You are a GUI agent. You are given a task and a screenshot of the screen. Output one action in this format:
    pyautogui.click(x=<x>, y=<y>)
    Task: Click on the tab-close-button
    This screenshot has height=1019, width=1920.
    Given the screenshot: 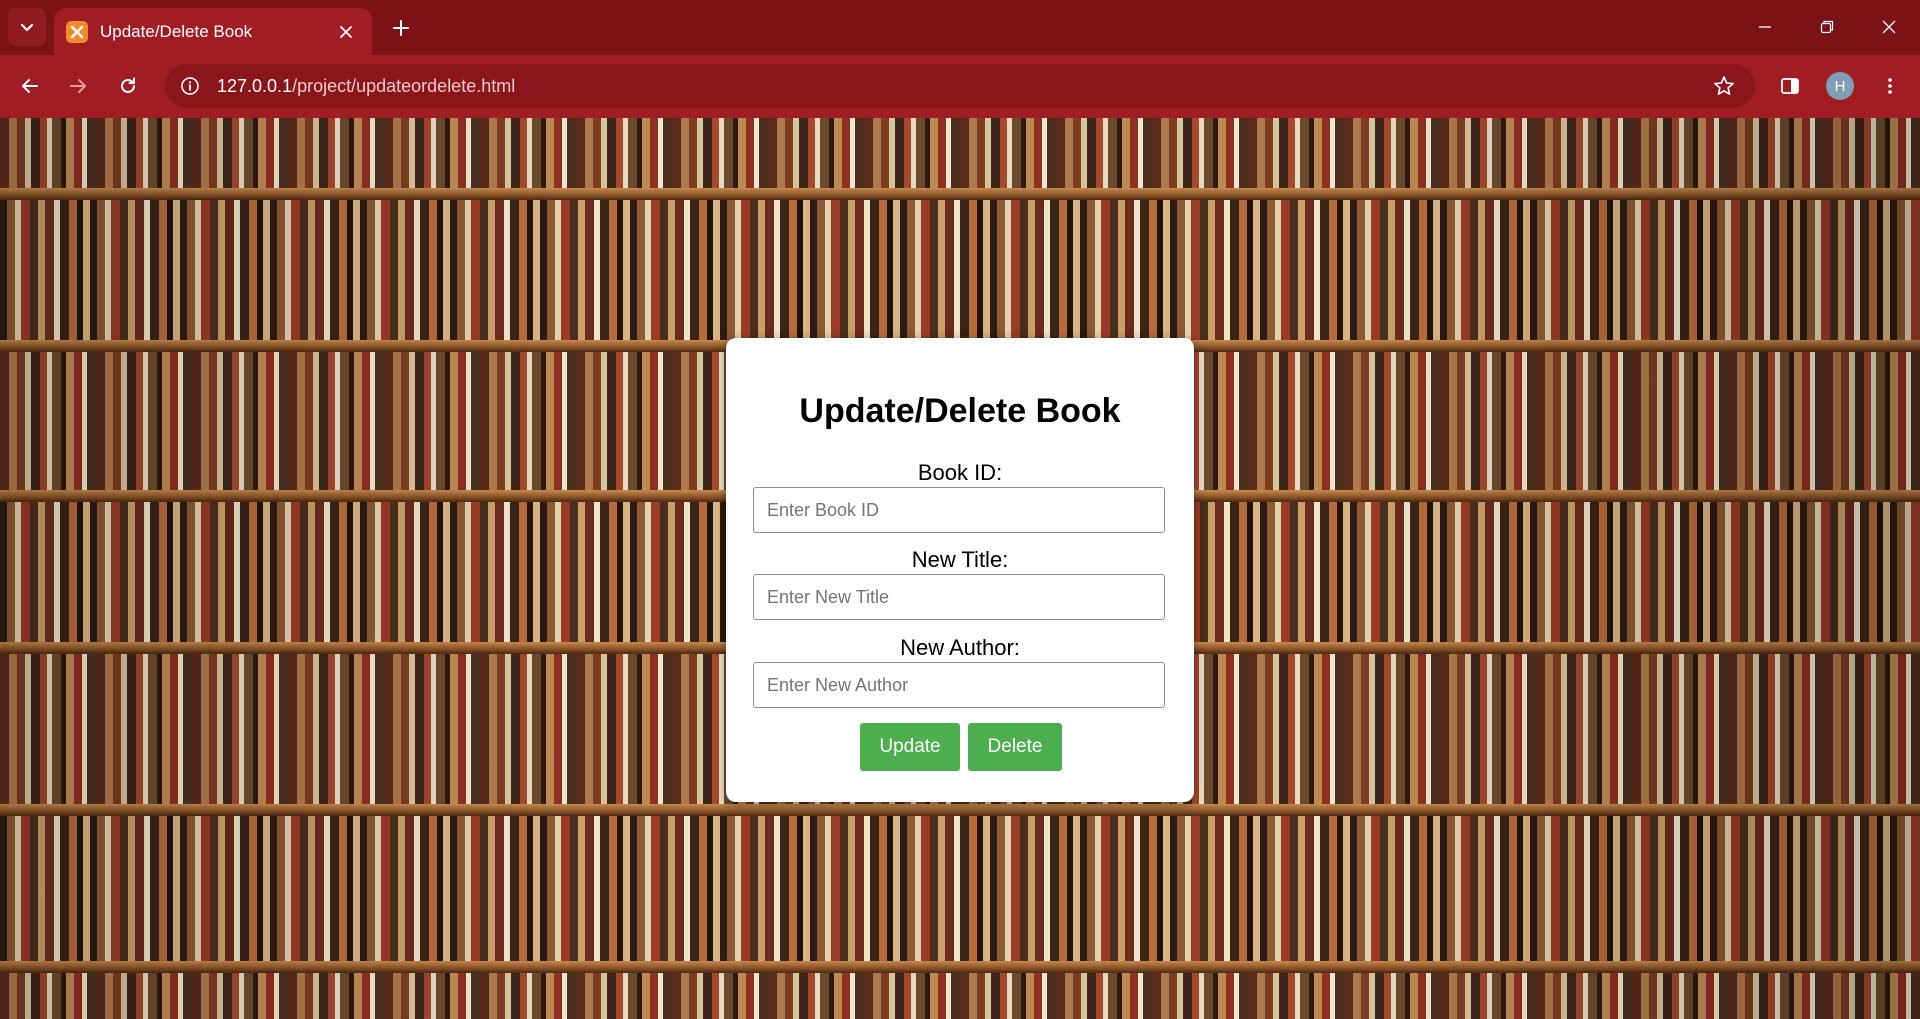 What is the action you would take?
    pyautogui.click(x=346, y=32)
    